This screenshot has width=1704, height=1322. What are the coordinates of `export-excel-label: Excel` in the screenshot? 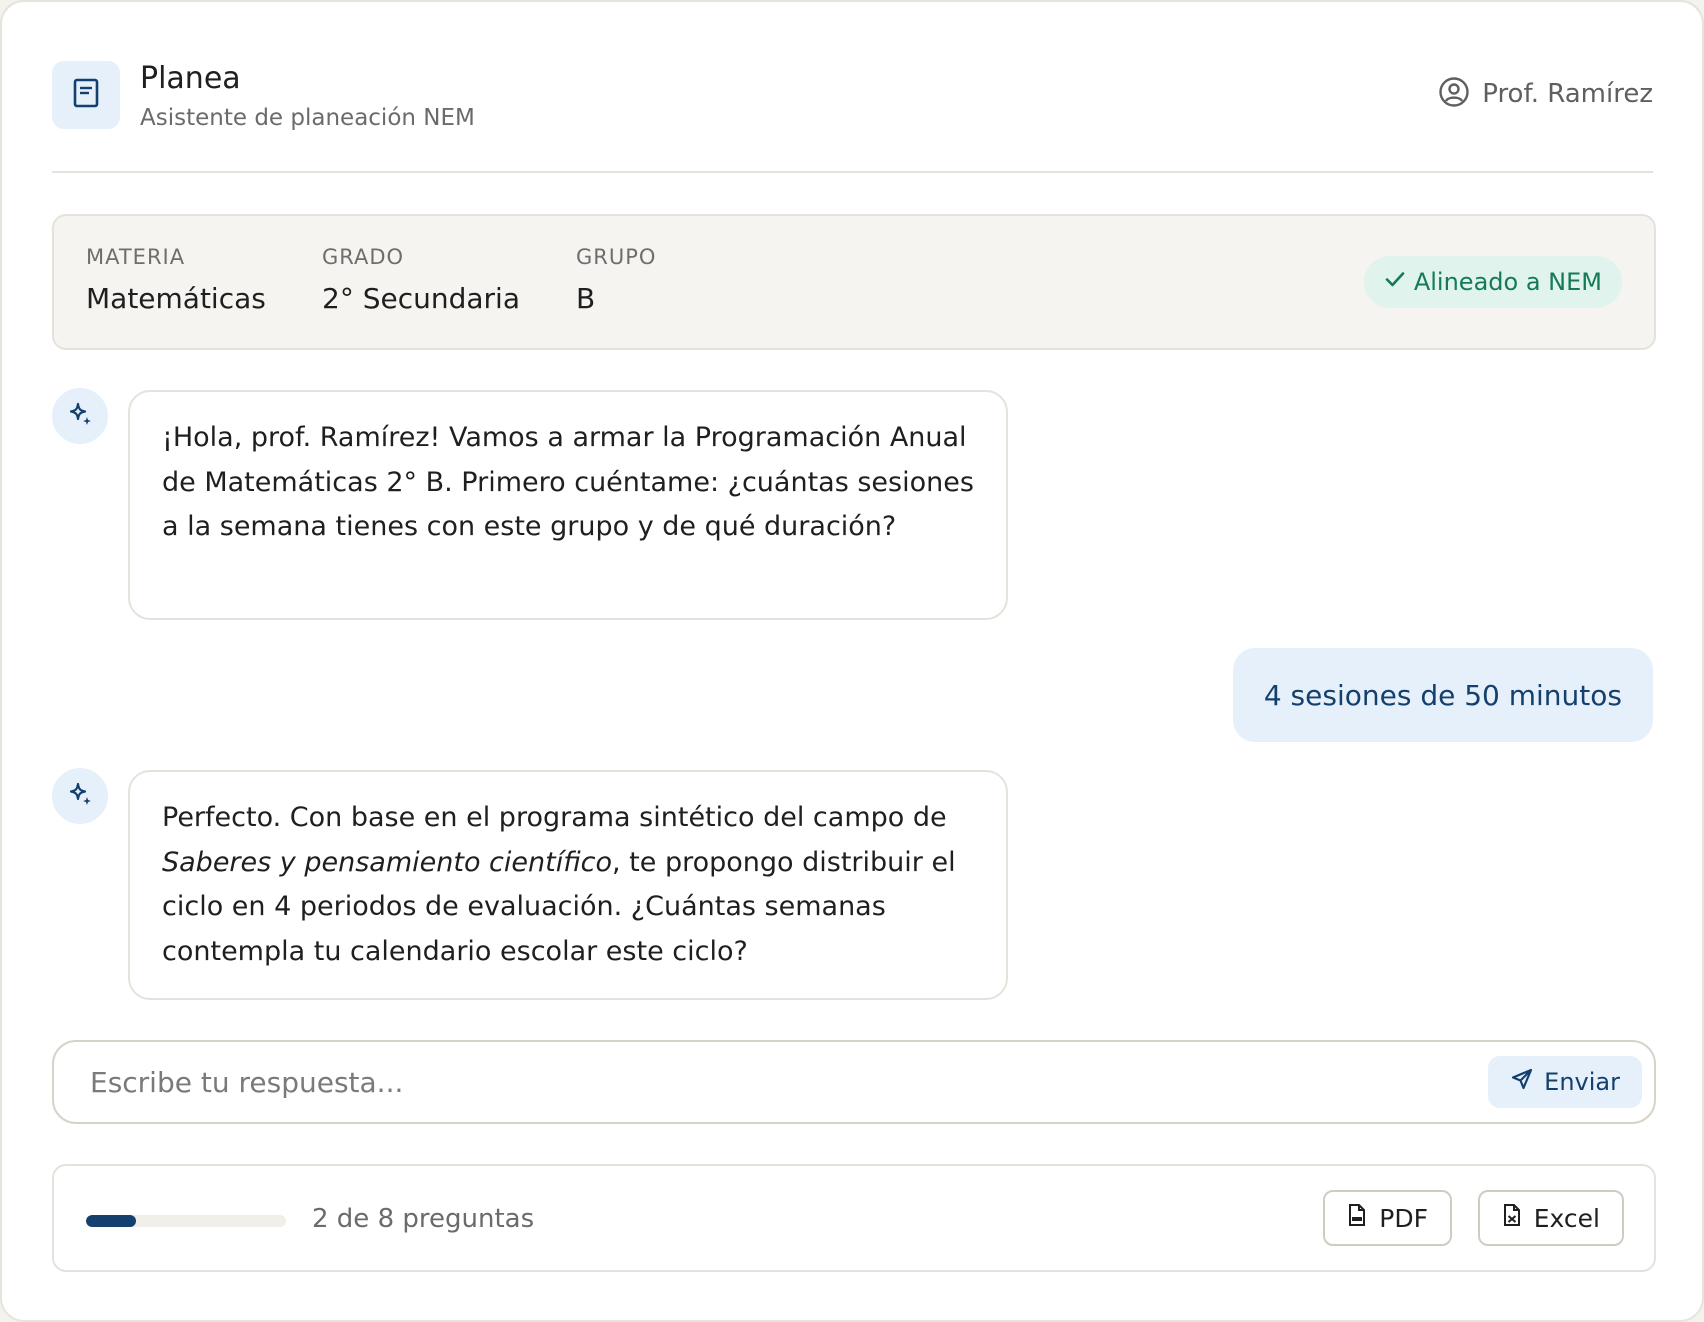 It's located at (1566, 1218).